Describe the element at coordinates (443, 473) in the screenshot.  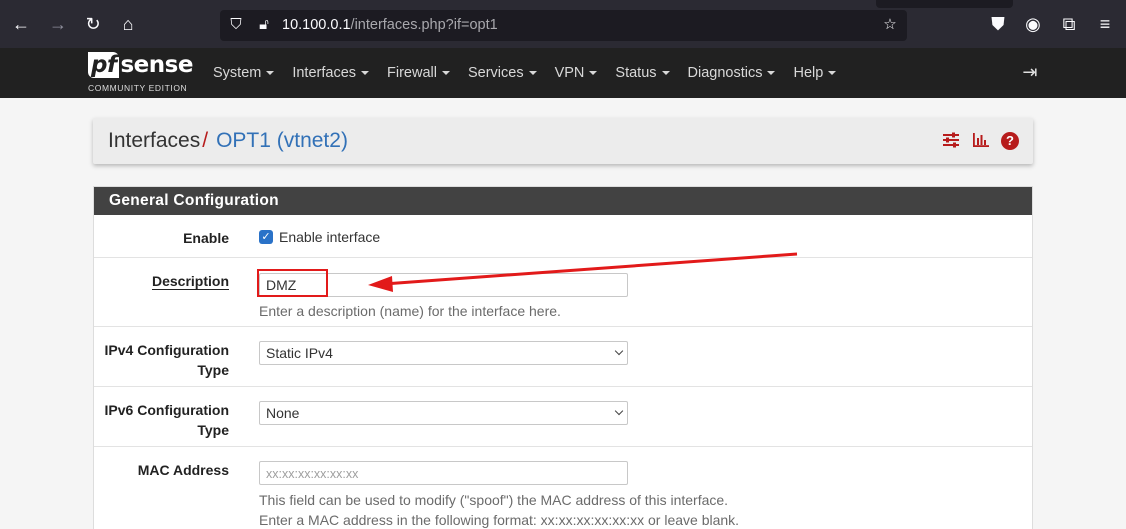
I see `mac-address-input: xx:xx:xx:xx:xx:xx` at that location.